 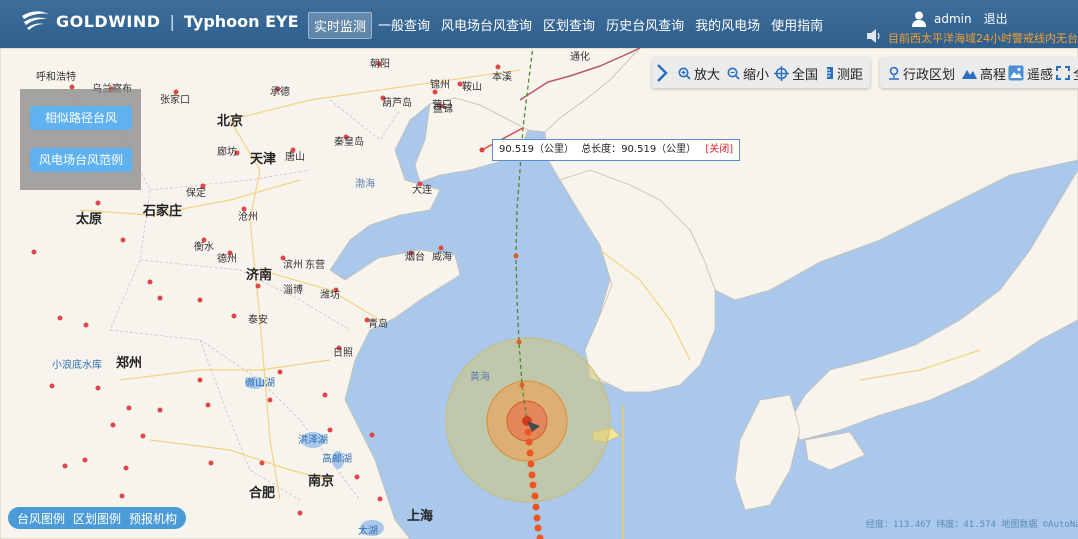 What do you see at coordinates (175, 99) in the screenshot?
I see `city-label: 张家口` at bounding box center [175, 99].